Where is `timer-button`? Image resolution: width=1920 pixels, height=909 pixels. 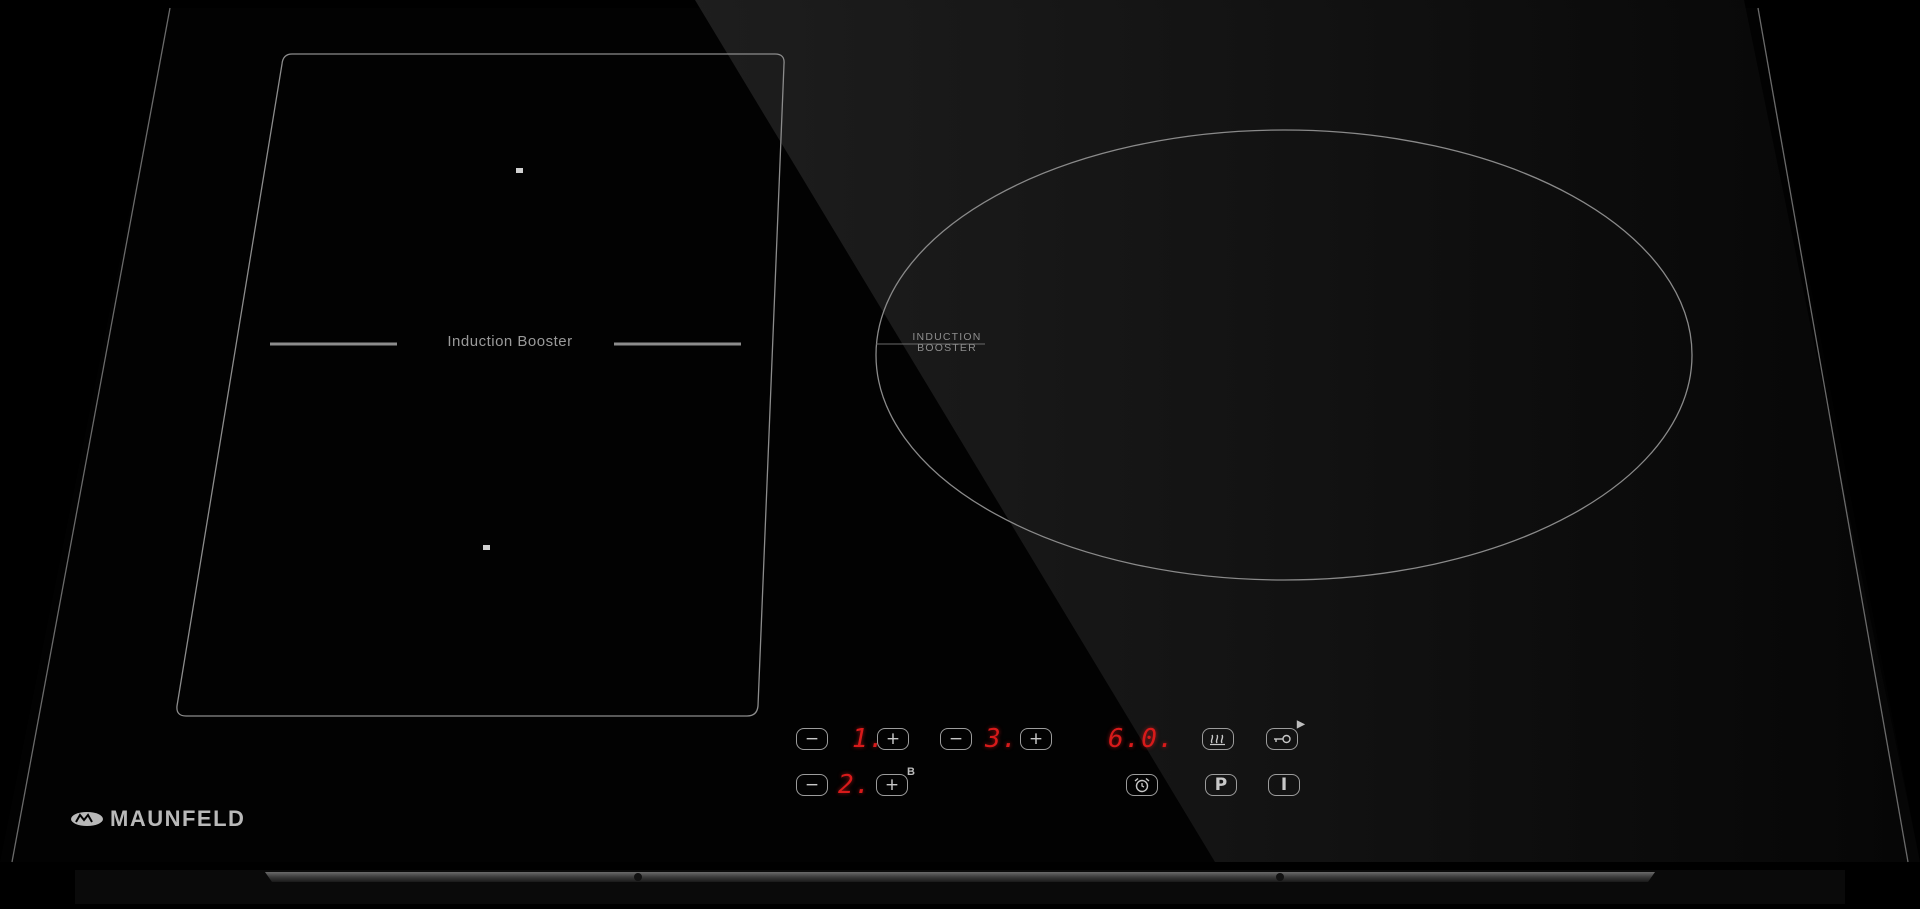 timer-button is located at coordinates (1142, 785).